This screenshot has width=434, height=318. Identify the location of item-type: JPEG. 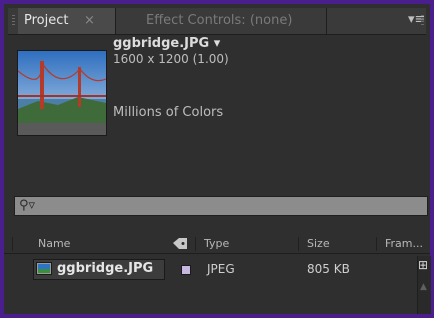
(221, 269).